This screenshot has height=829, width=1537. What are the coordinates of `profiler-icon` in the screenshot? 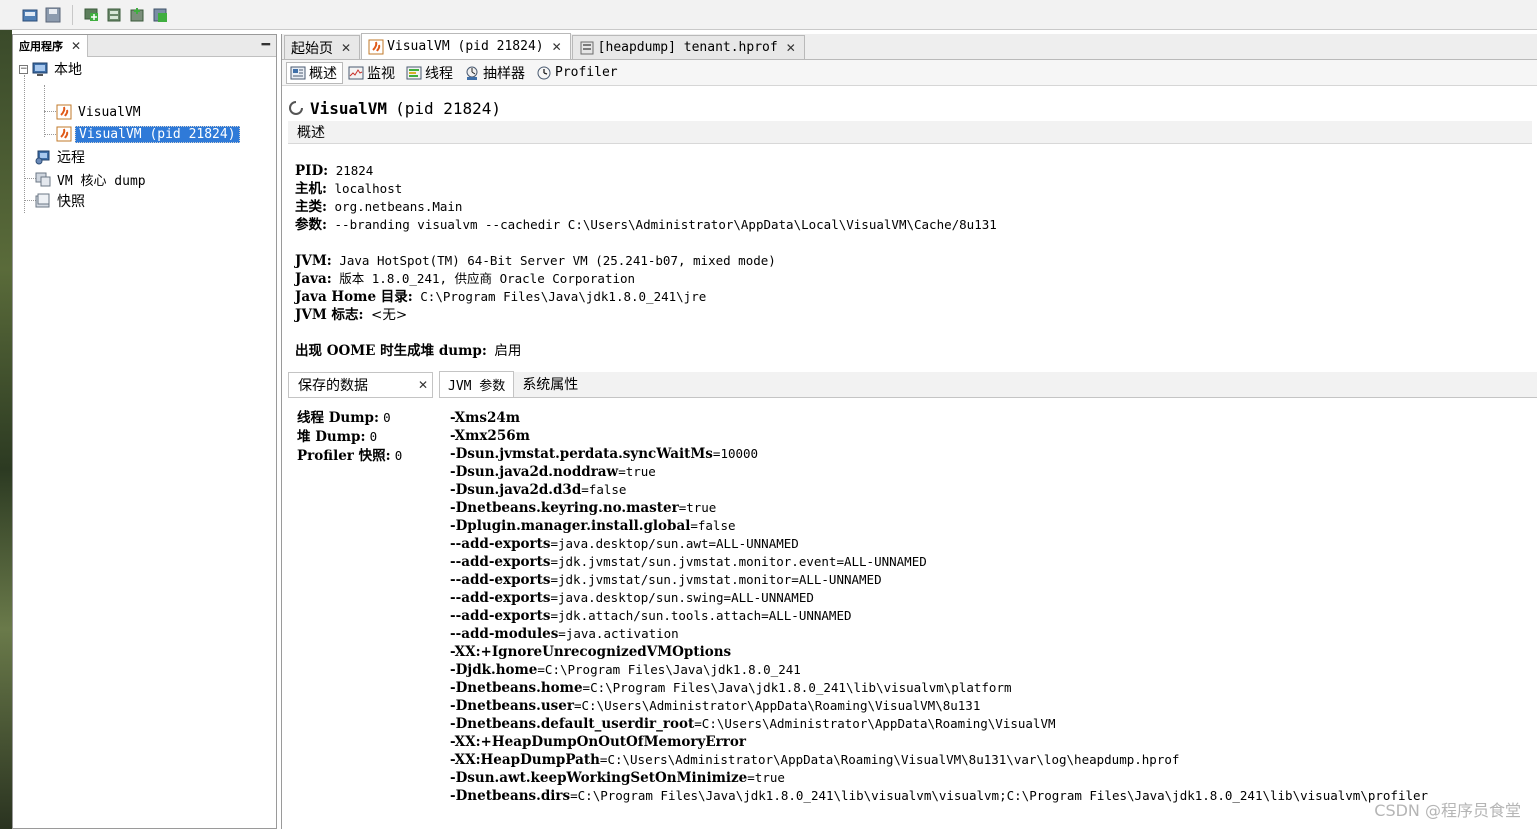 It's located at (544, 72).